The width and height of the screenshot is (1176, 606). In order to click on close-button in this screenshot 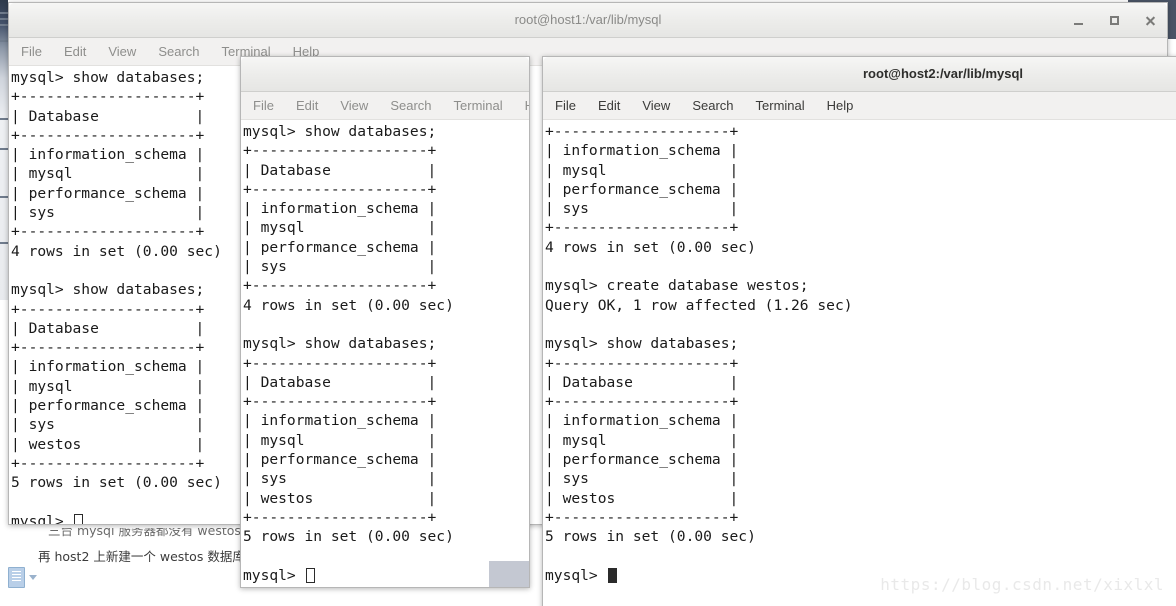, I will do `click(1150, 20)`.